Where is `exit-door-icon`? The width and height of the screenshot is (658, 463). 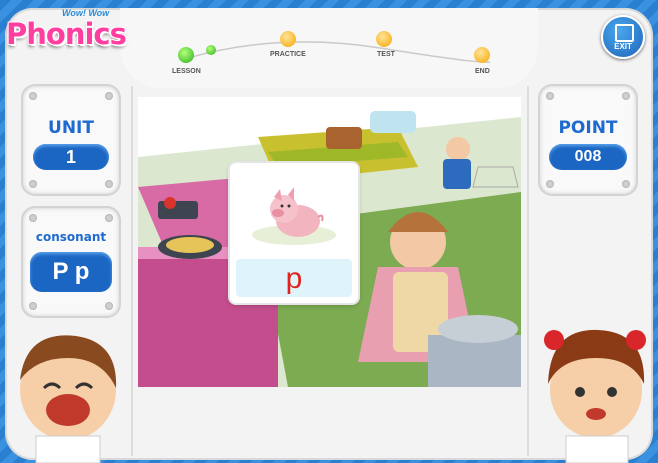
exit-door-icon is located at coordinates (624, 33).